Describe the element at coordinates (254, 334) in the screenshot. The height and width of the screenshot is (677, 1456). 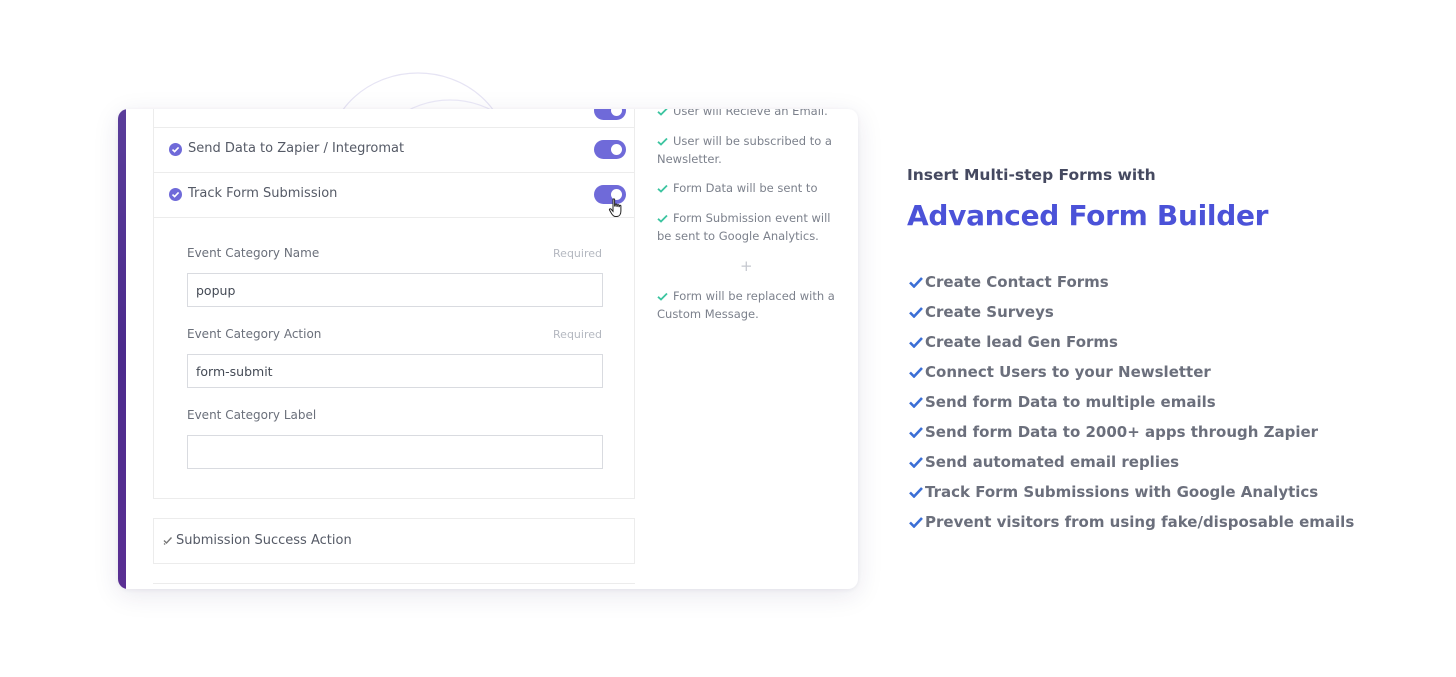
I see `event-category-action-label: Event Category Action` at that location.